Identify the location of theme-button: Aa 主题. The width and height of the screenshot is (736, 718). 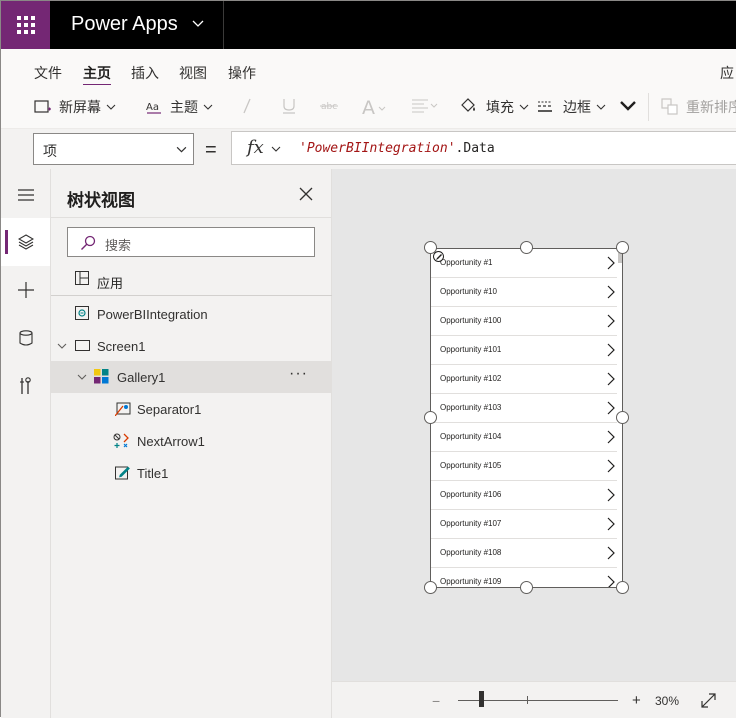
(179, 107).